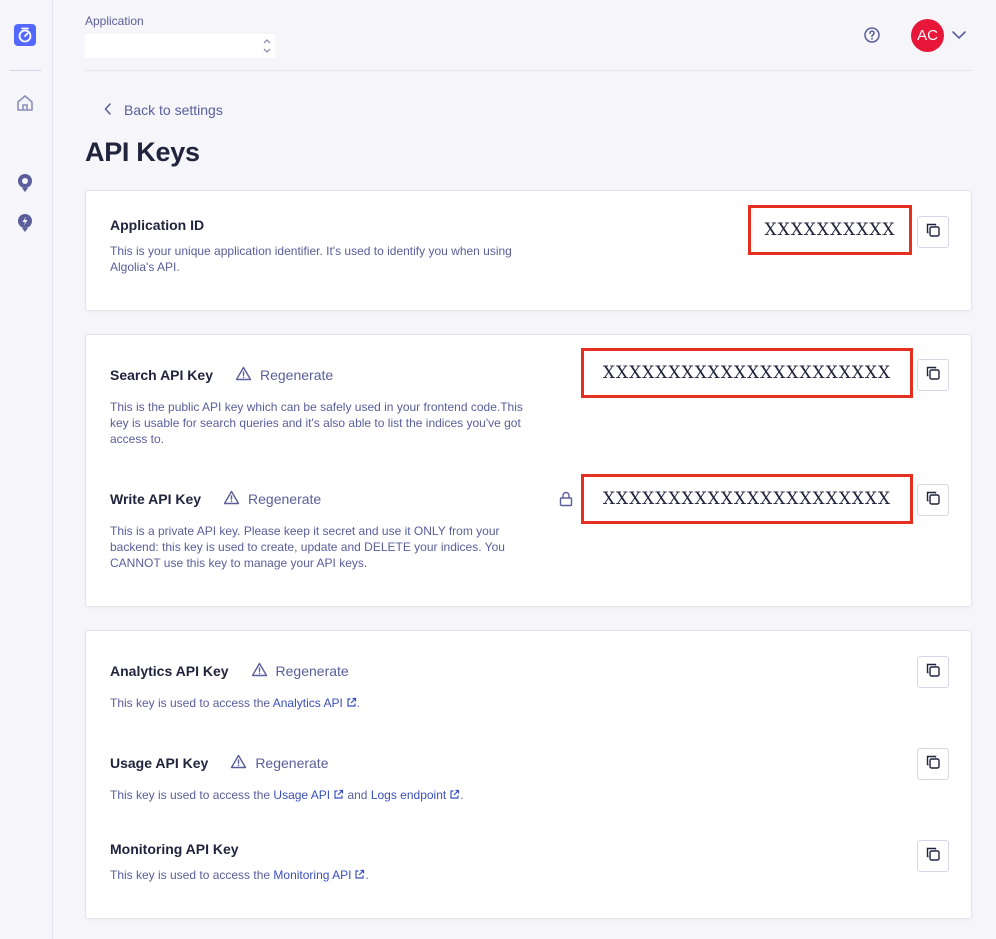  I want to click on sidebar, so click(26, 469).